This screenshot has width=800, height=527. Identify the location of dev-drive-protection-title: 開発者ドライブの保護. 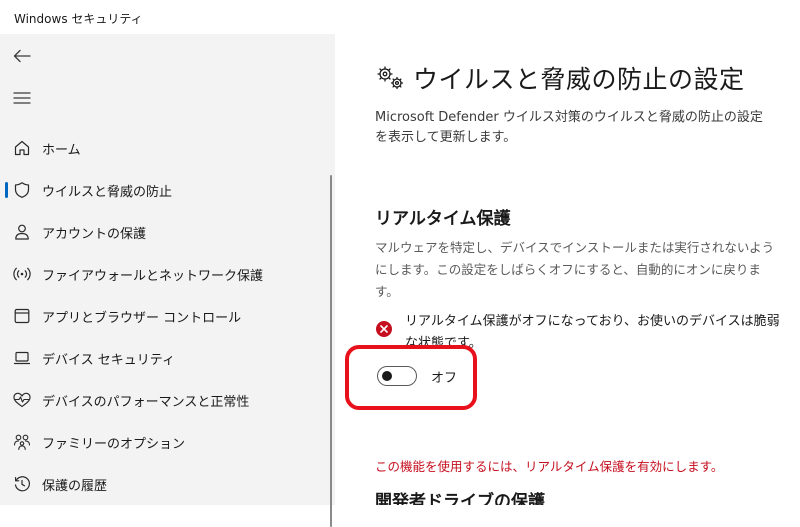
(460, 498).